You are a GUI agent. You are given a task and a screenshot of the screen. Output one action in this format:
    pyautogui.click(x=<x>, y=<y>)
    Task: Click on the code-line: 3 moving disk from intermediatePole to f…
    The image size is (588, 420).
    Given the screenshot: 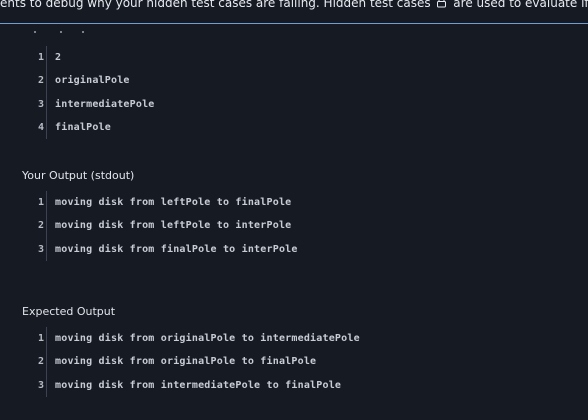 What is the action you would take?
    pyautogui.click(x=181, y=385)
    